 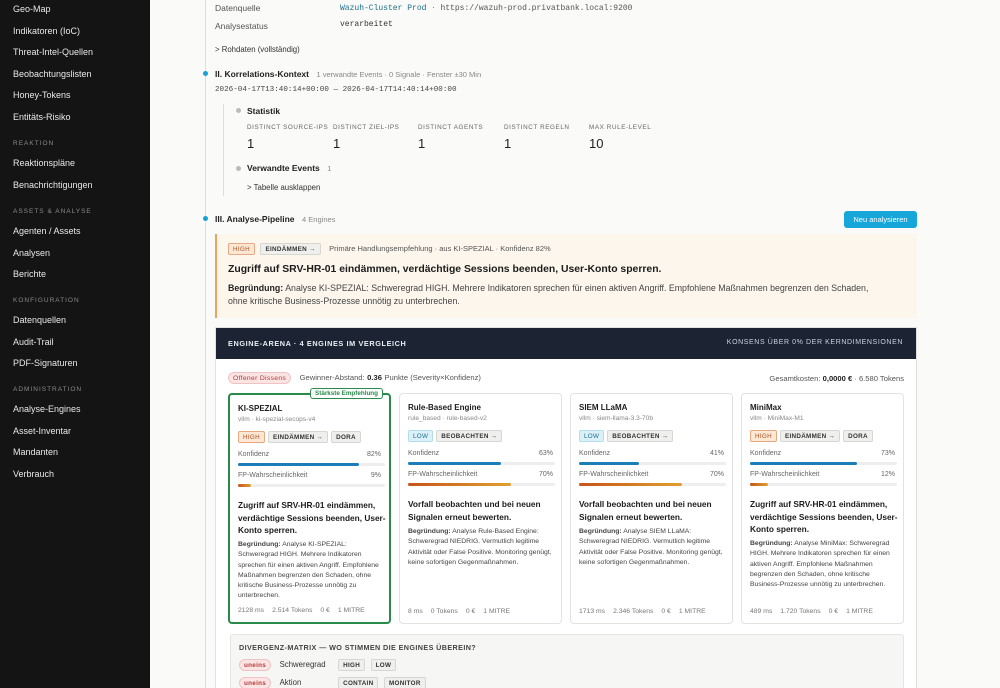 What do you see at coordinates (592, 611) in the screenshot?
I see `engine-latency: 1713 ms` at bounding box center [592, 611].